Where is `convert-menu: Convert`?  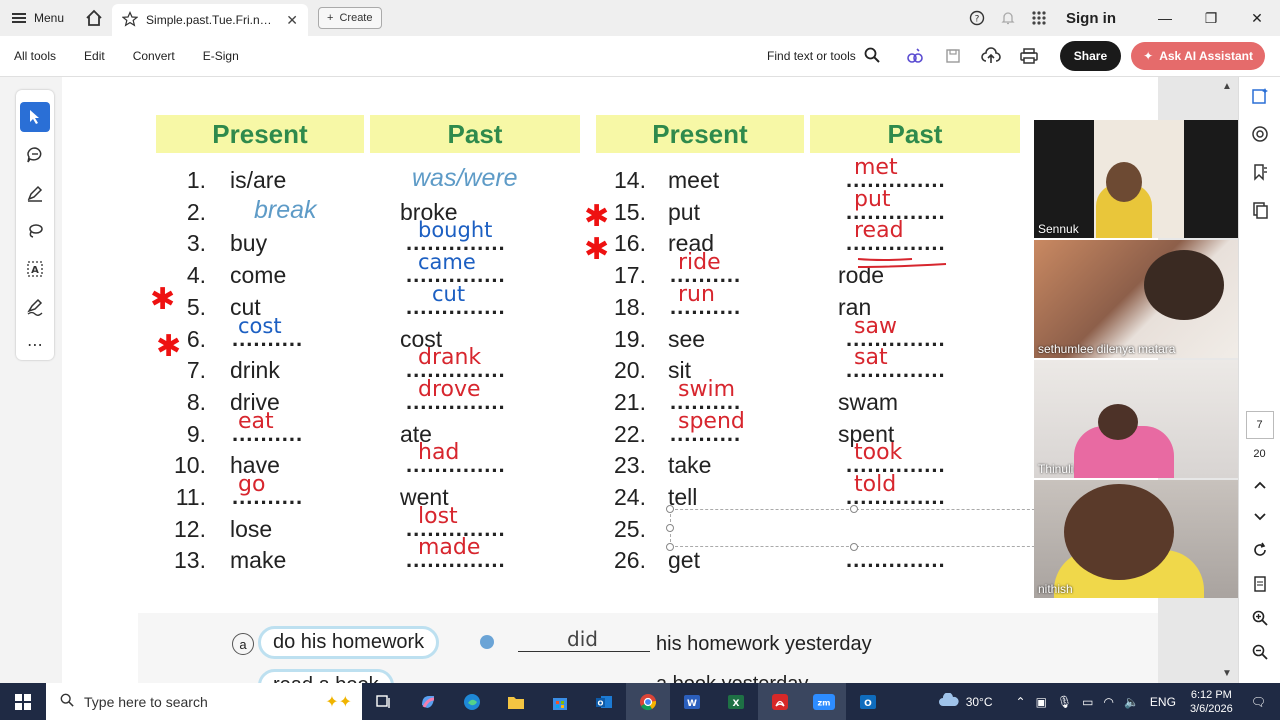 convert-menu: Convert is located at coordinates (154, 56).